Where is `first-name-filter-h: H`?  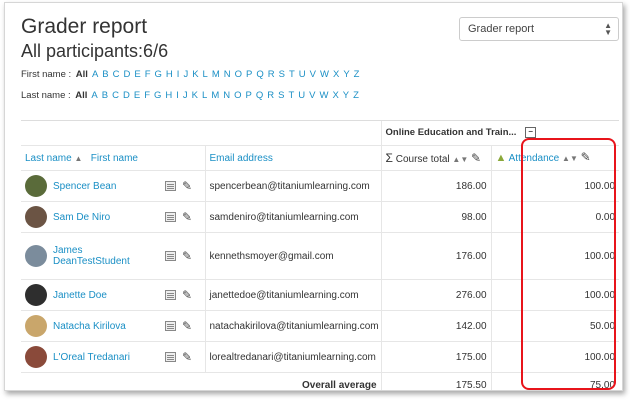
first-name-filter-h: H is located at coordinates (169, 74).